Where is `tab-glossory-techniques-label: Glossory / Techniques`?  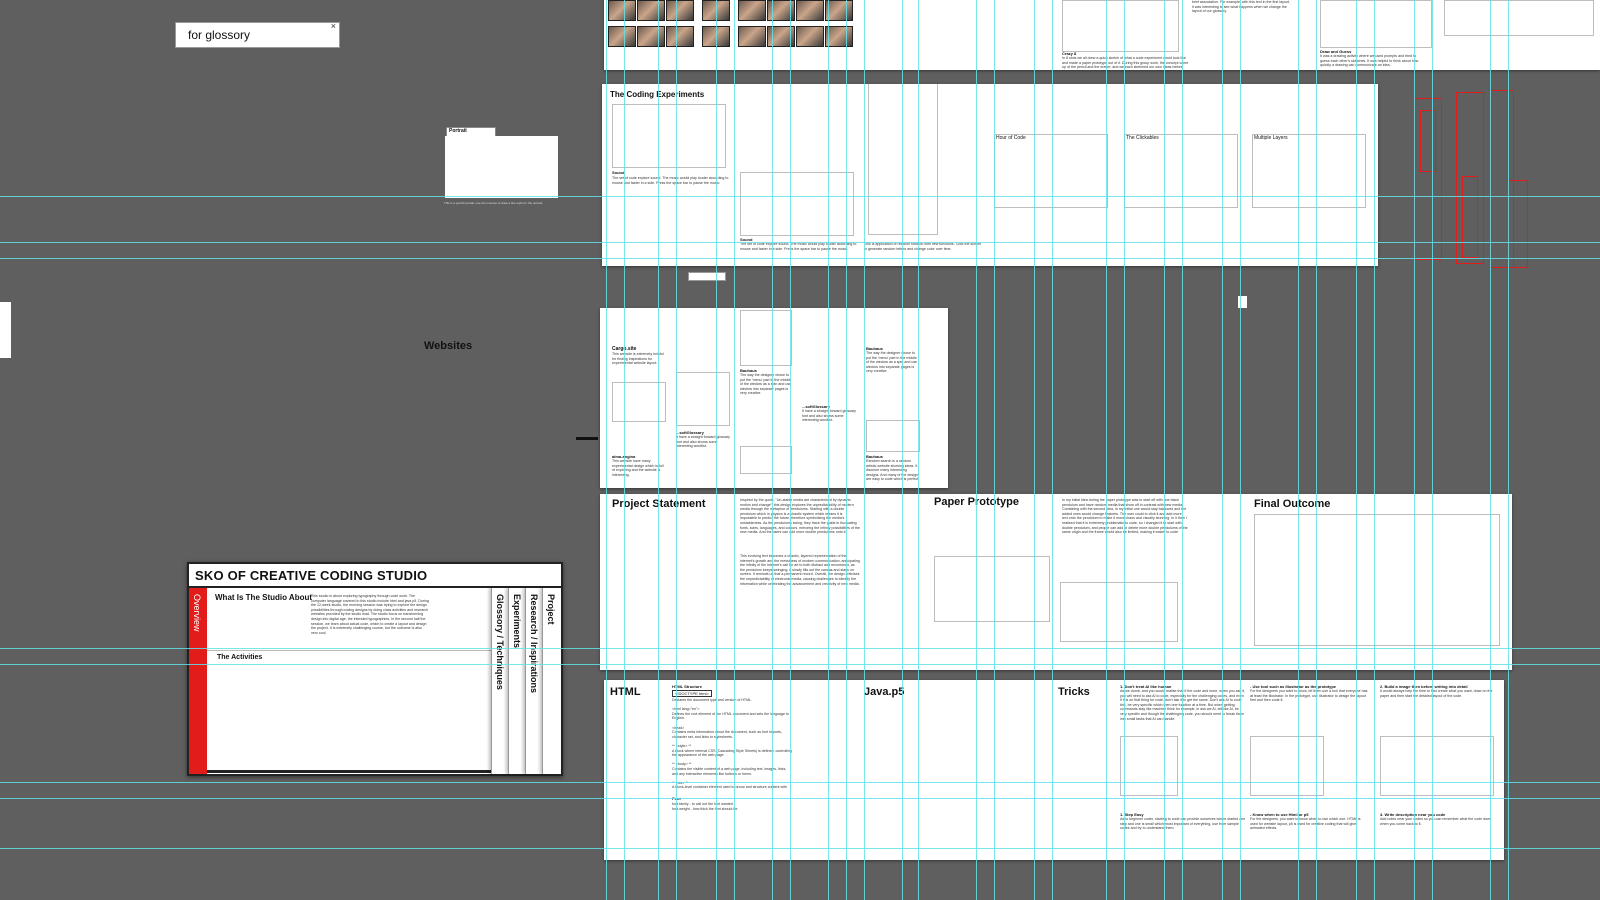 tab-glossory-techniques-label: Glossory / Techniques is located at coordinates (500, 642).